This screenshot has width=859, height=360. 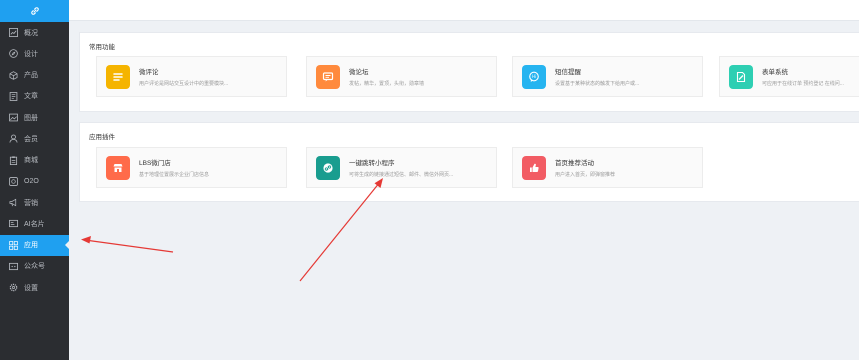 What do you see at coordinates (13, 245) in the screenshot?
I see `grid-icon` at bounding box center [13, 245].